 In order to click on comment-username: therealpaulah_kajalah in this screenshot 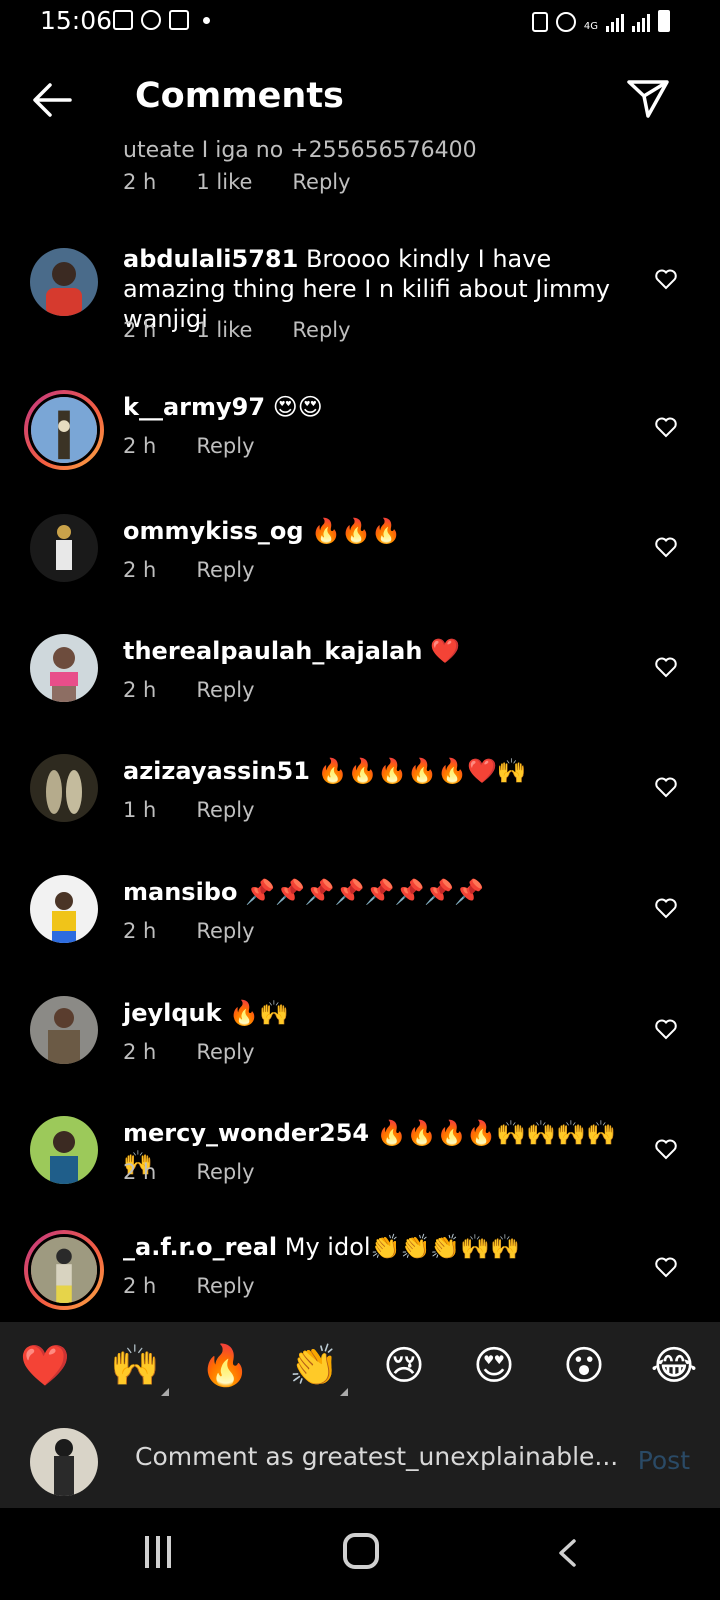, I will do `click(272, 651)`.